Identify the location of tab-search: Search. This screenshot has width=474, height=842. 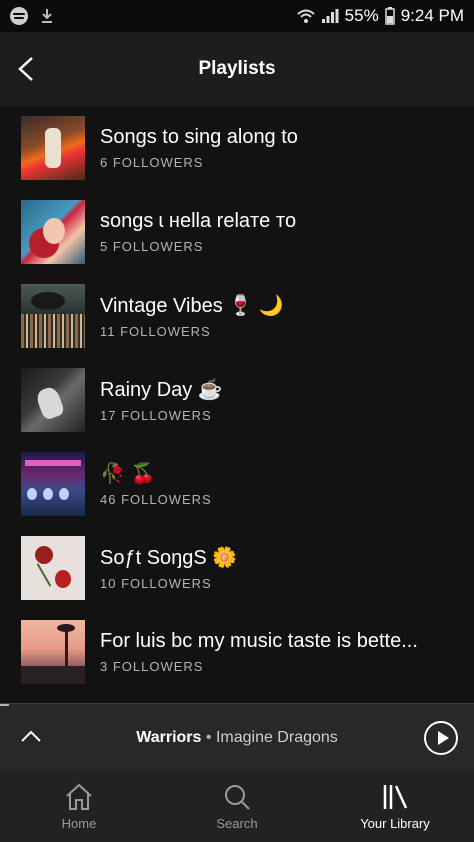
(237, 806).